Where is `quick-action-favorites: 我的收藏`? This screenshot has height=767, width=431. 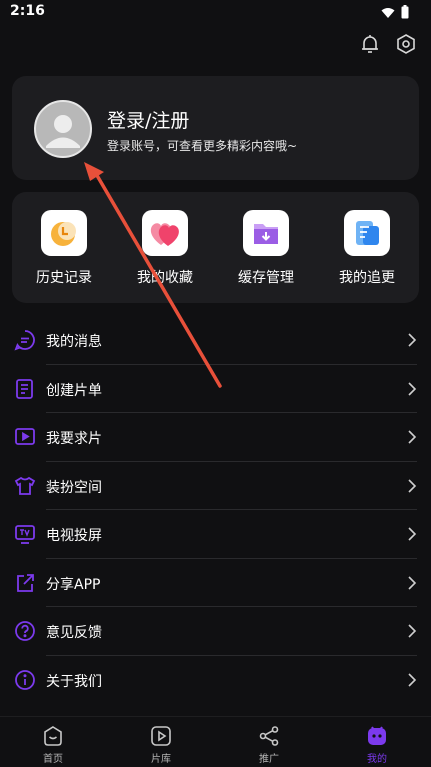
quick-action-favorites: 我的收藏 is located at coordinates (165, 248).